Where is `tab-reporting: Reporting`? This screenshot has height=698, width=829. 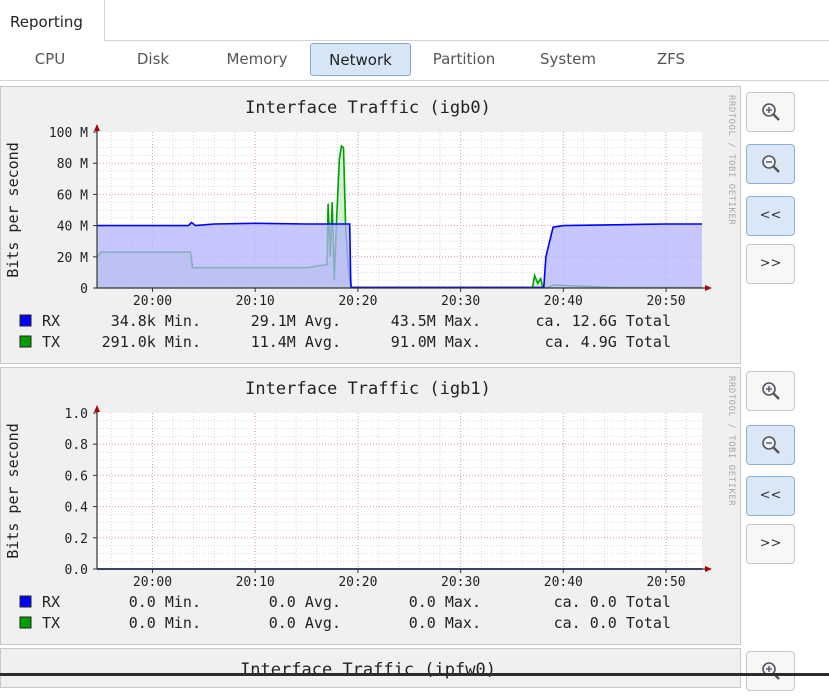 tab-reporting: Reporting is located at coordinates (52, 20).